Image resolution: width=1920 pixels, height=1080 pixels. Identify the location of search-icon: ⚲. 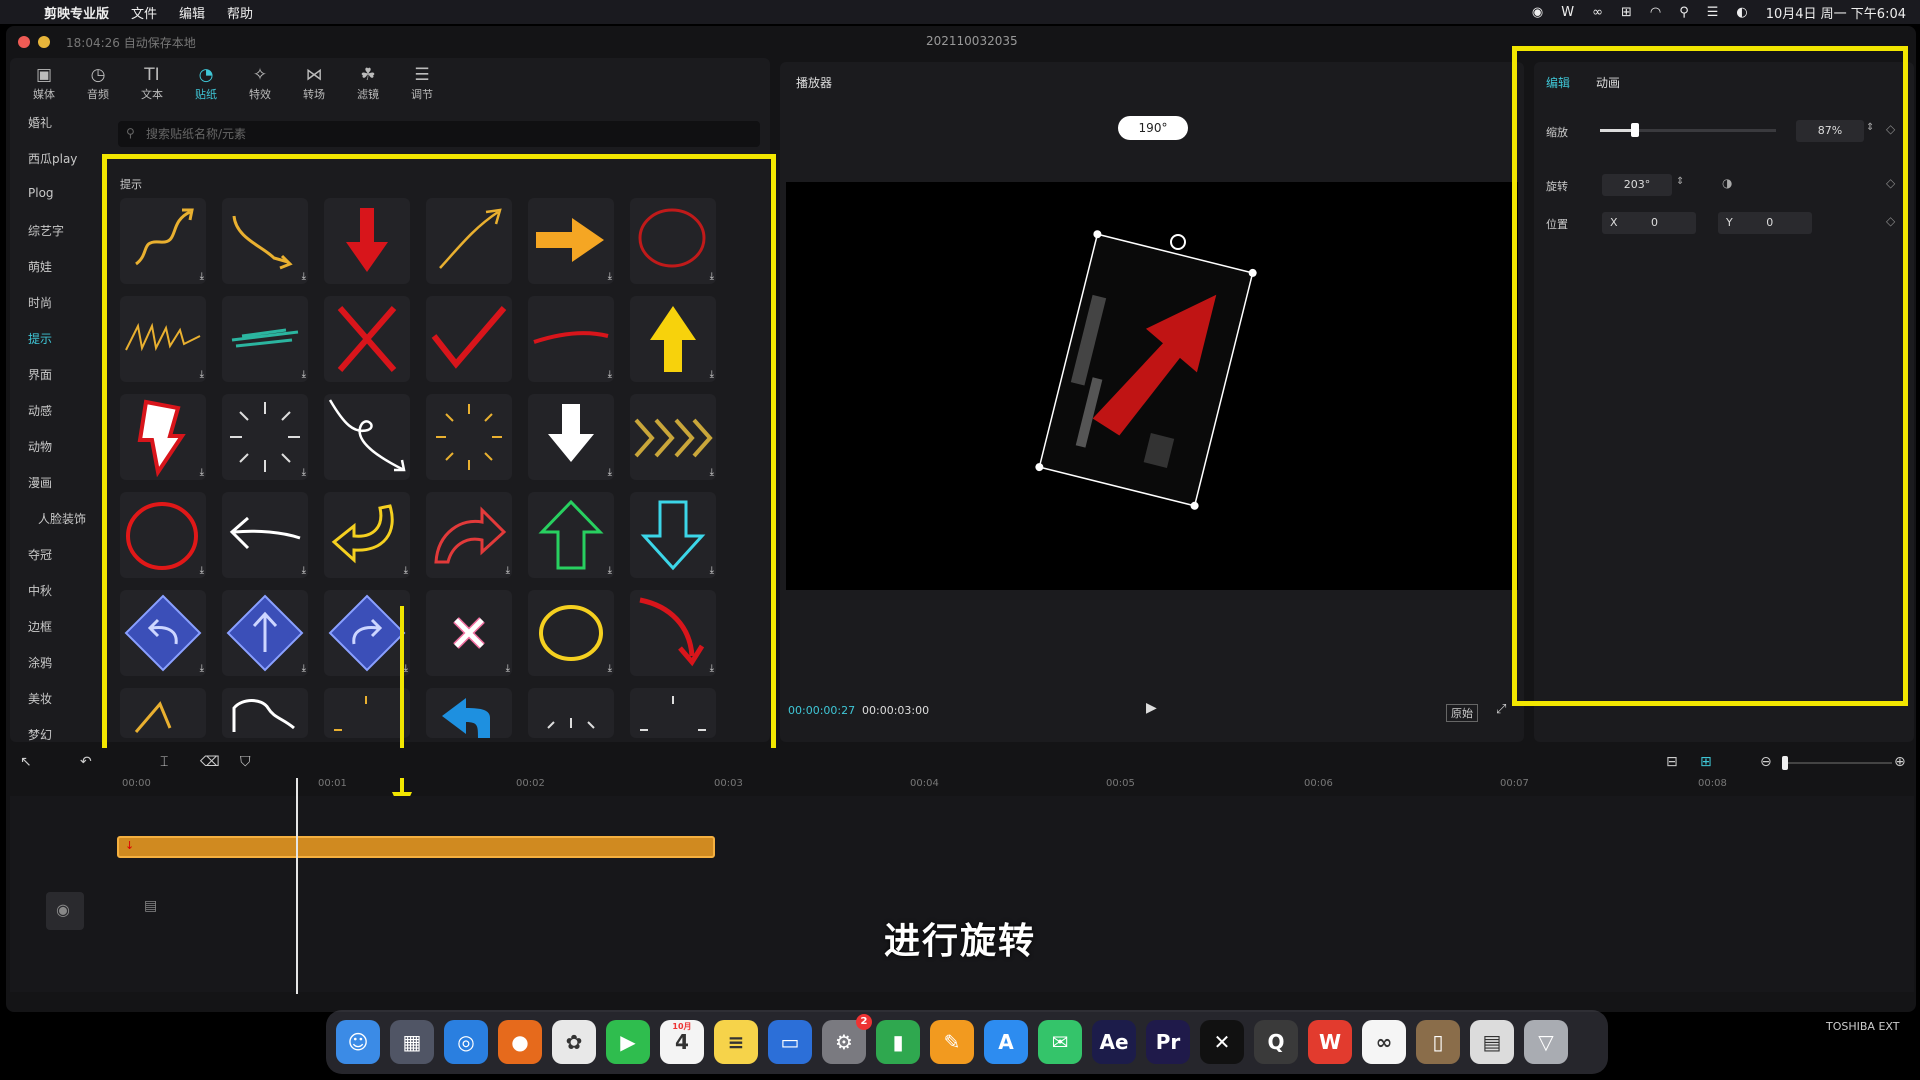
(130, 133).